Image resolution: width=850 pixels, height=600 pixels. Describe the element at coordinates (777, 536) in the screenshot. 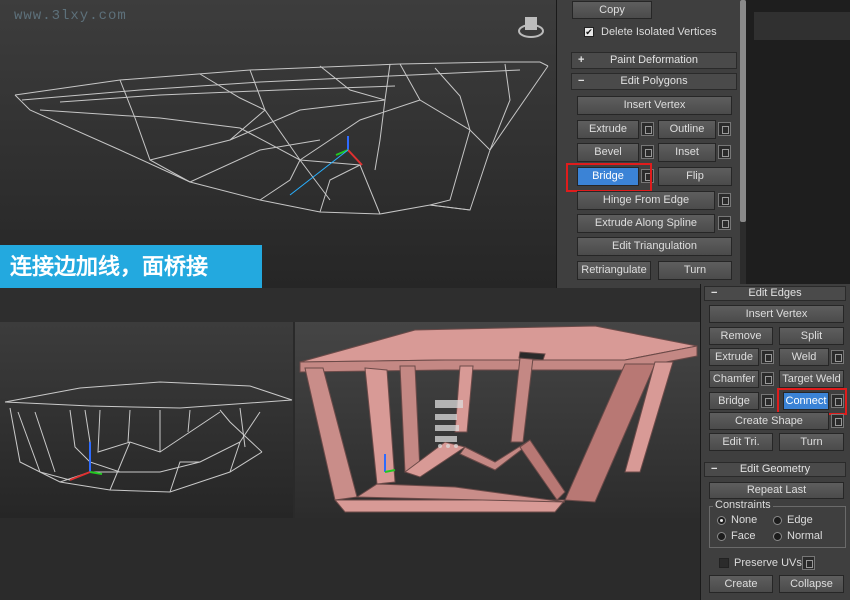

I see `constraint-normal-radio` at that location.